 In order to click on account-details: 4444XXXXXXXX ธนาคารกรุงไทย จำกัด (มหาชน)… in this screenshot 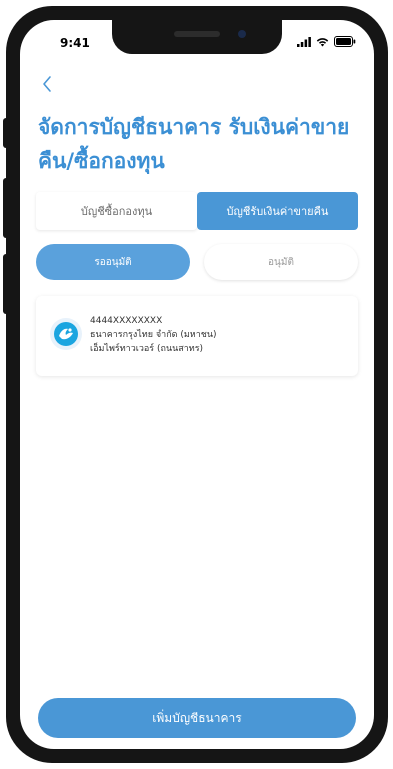, I will do `click(153, 335)`.